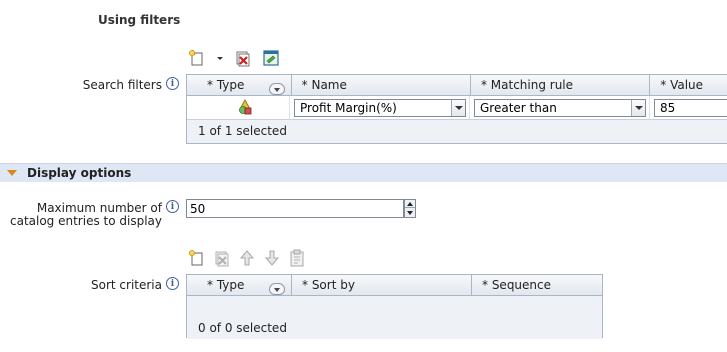  I want to click on edit-row-icon, so click(271, 58).